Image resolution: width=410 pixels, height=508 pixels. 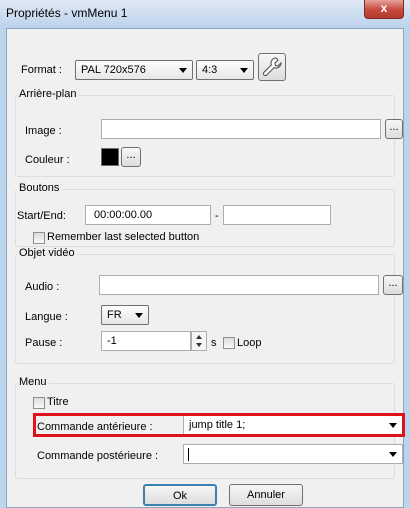 What do you see at coordinates (219, 425) in the screenshot?
I see `highlight-box` at bounding box center [219, 425].